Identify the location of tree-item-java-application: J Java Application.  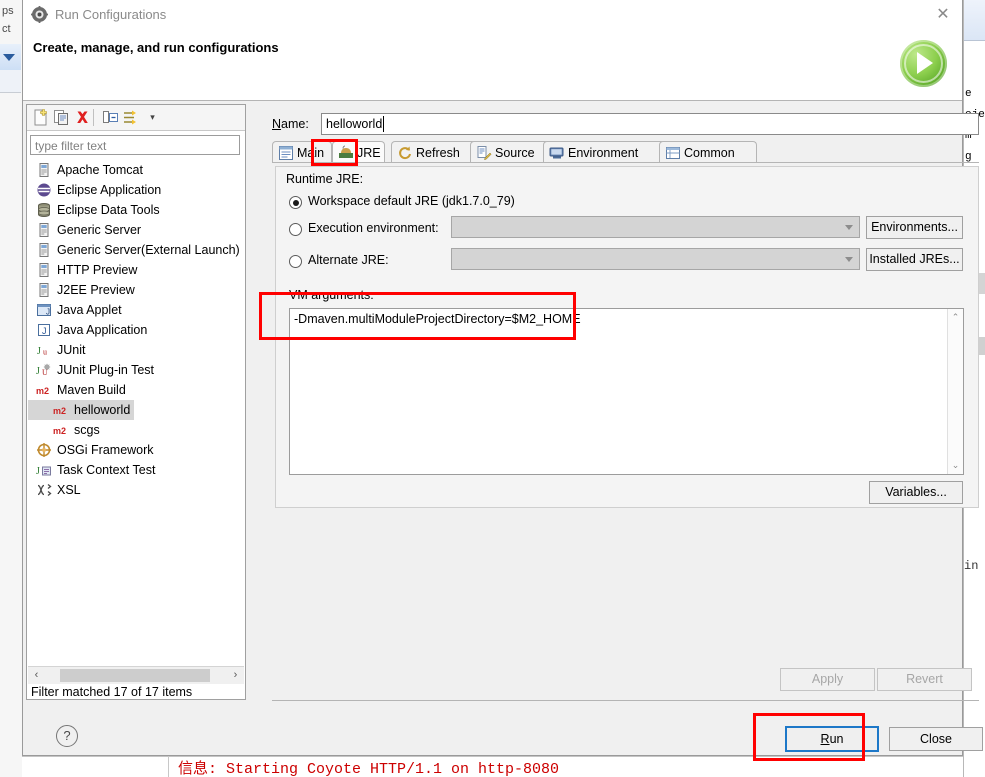
(136, 330).